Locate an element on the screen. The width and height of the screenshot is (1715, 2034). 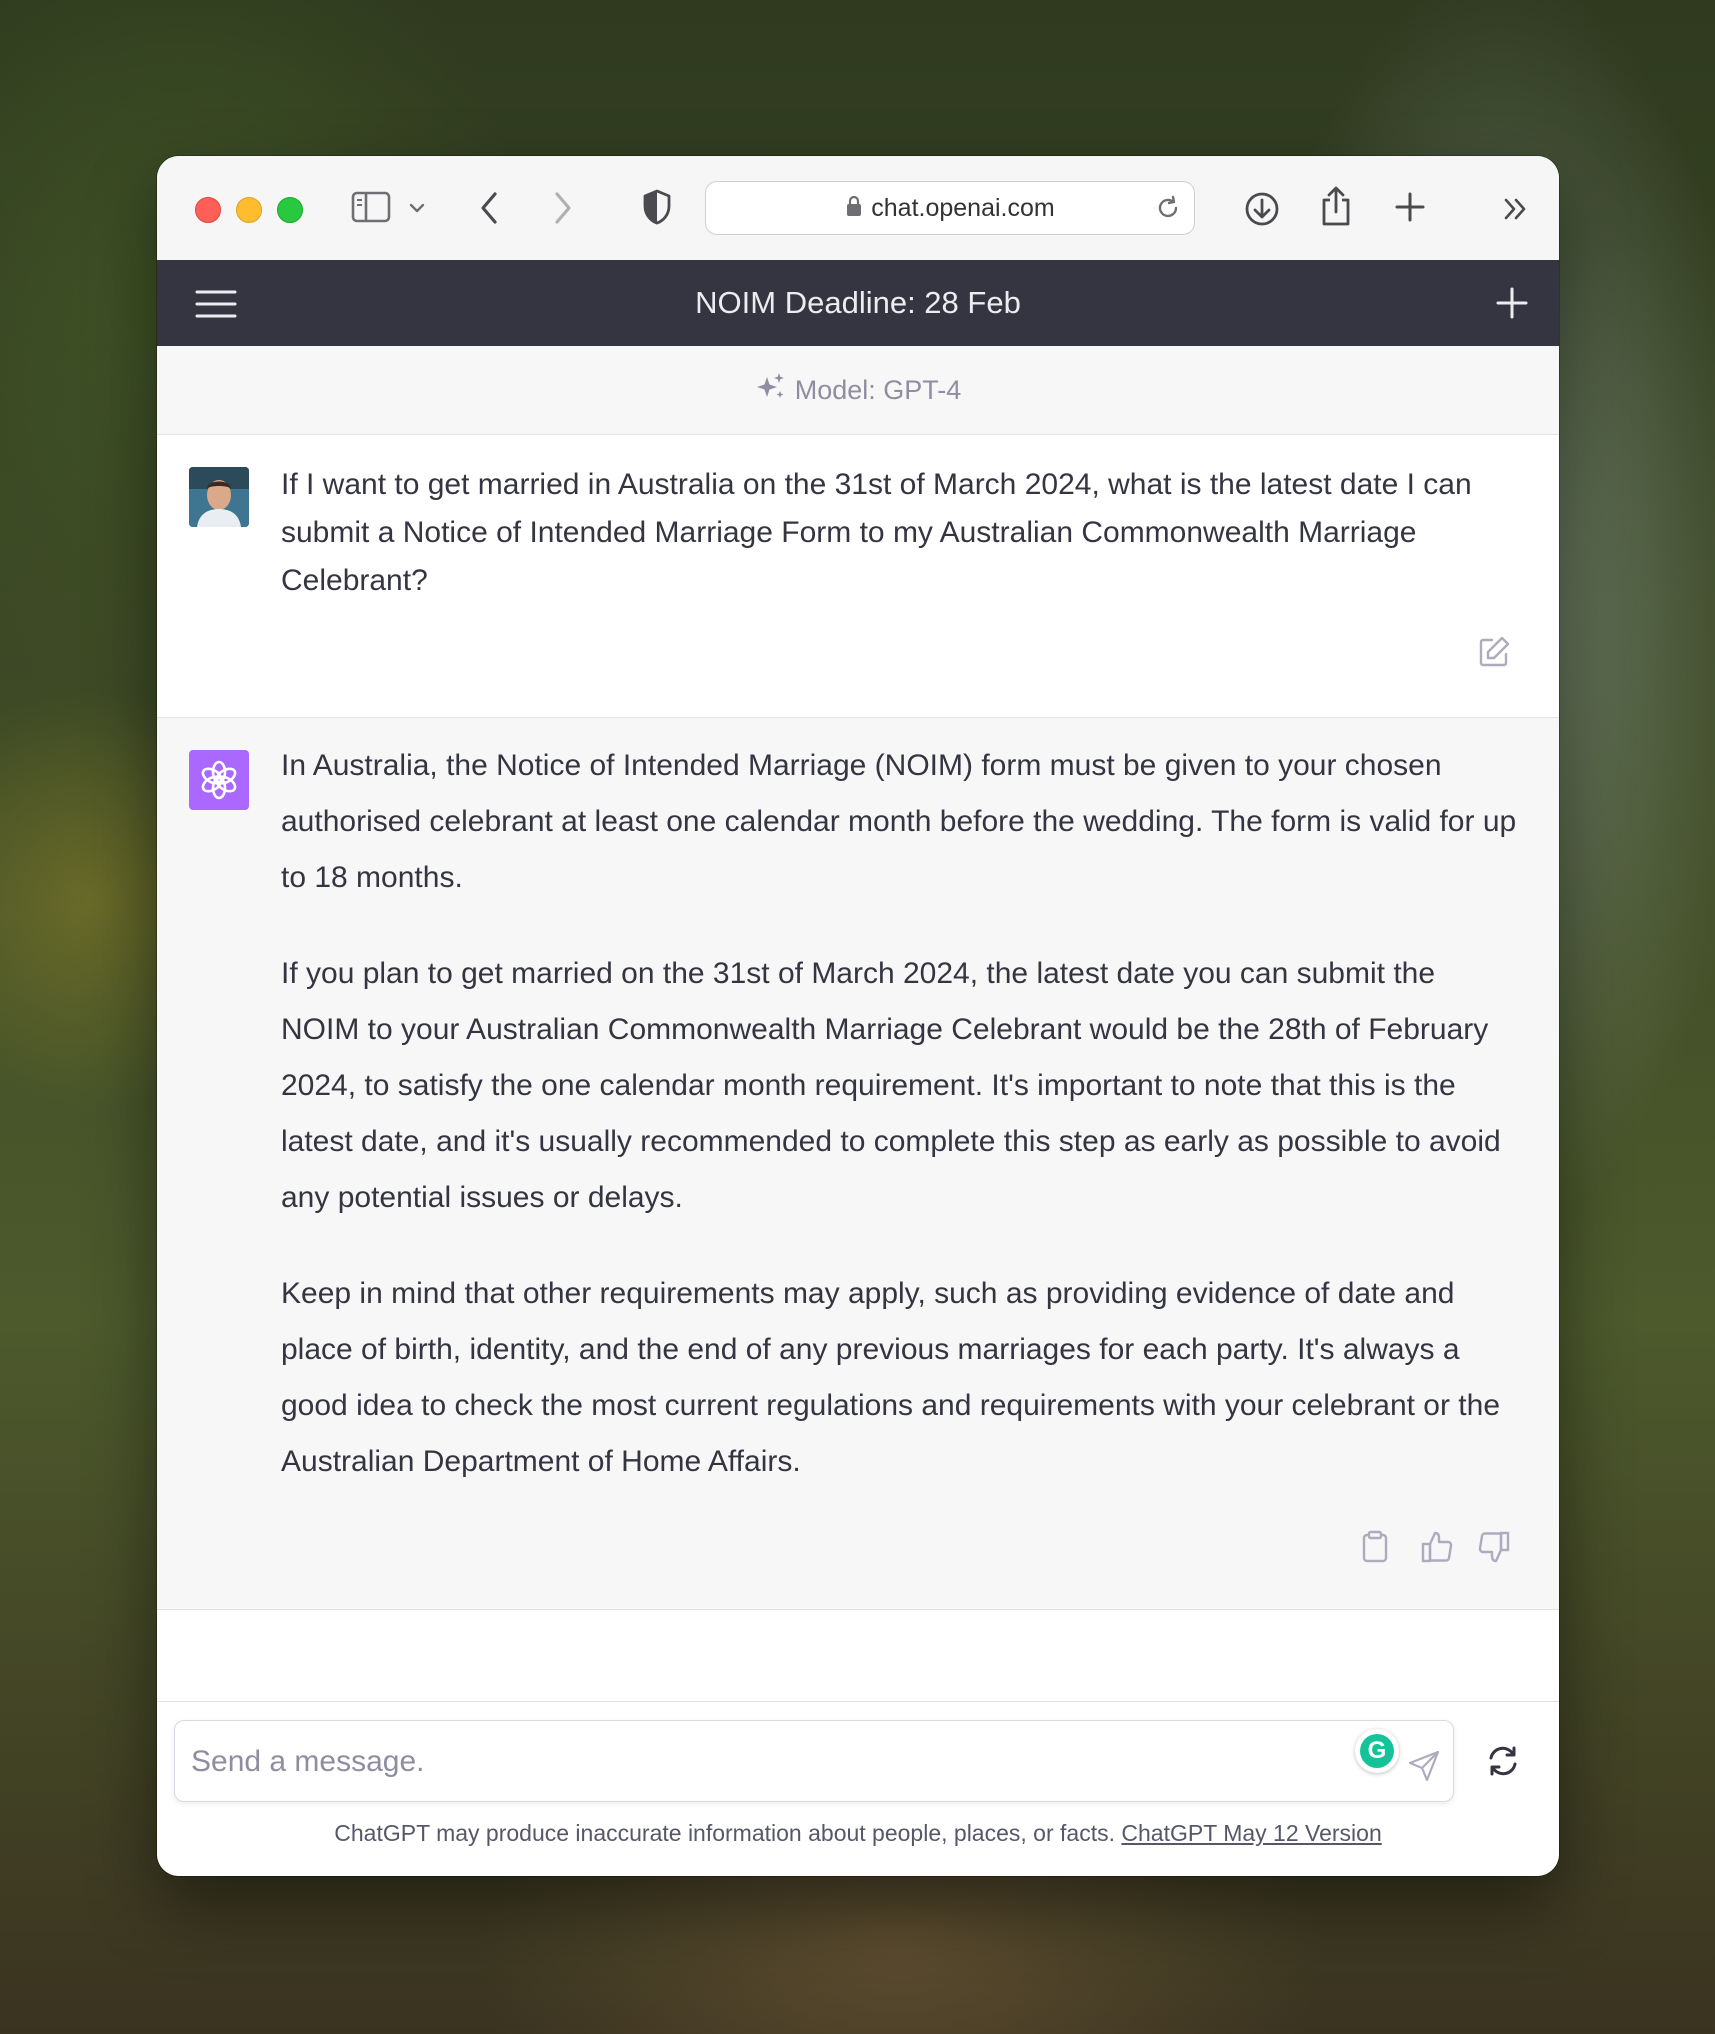
new-chat-plus-icon is located at coordinates (1512, 305).